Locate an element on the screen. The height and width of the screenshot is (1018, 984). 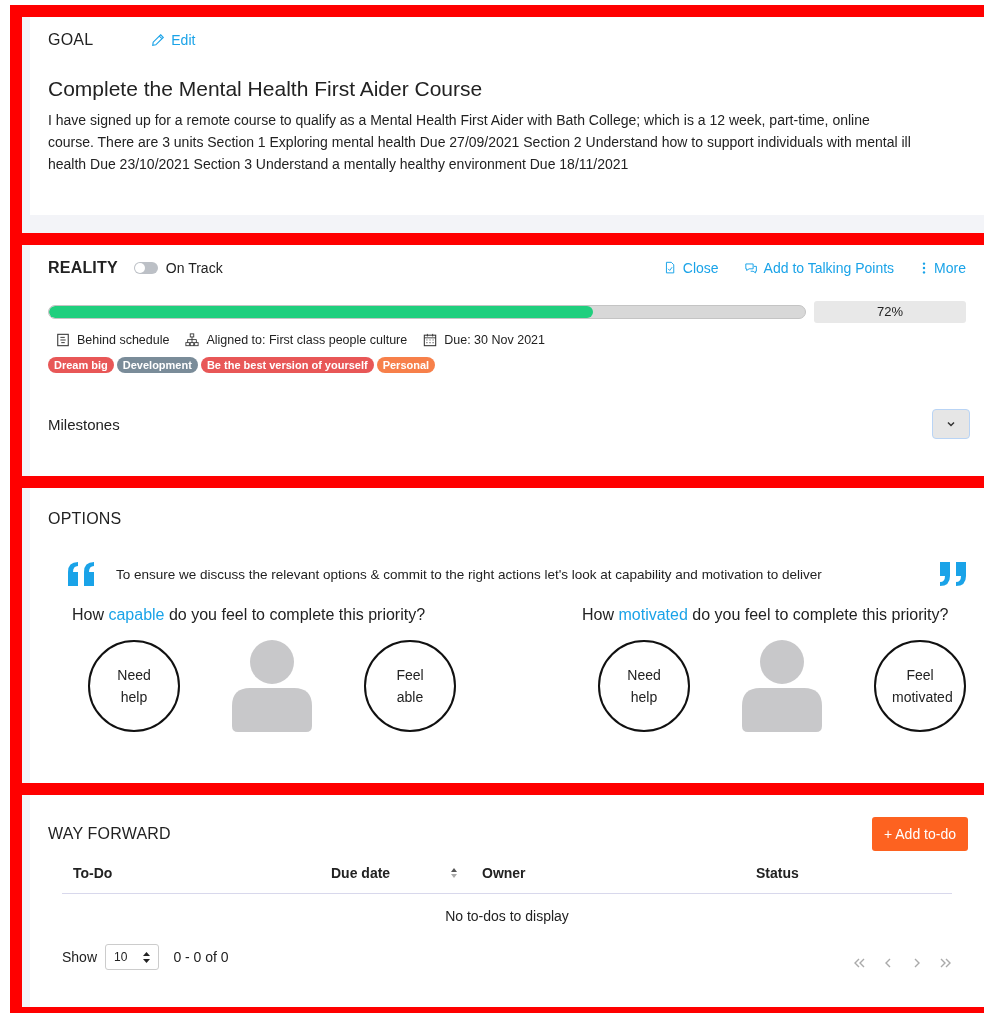
page-size-select: 10 is located at coordinates (132, 957).